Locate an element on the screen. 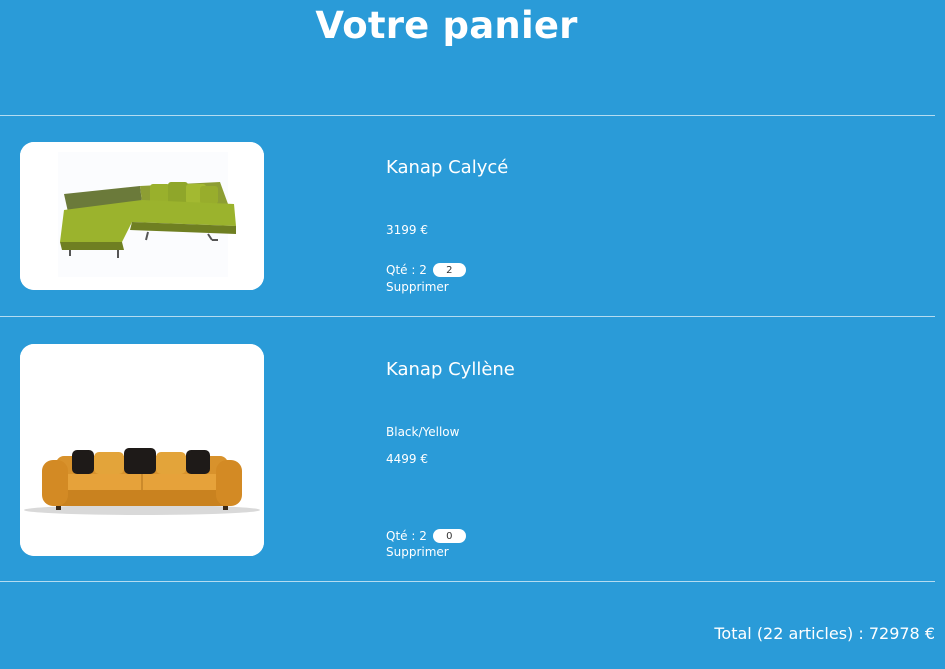 The height and width of the screenshot is (669, 945). green-sectional-sofa-image is located at coordinates (142, 216).